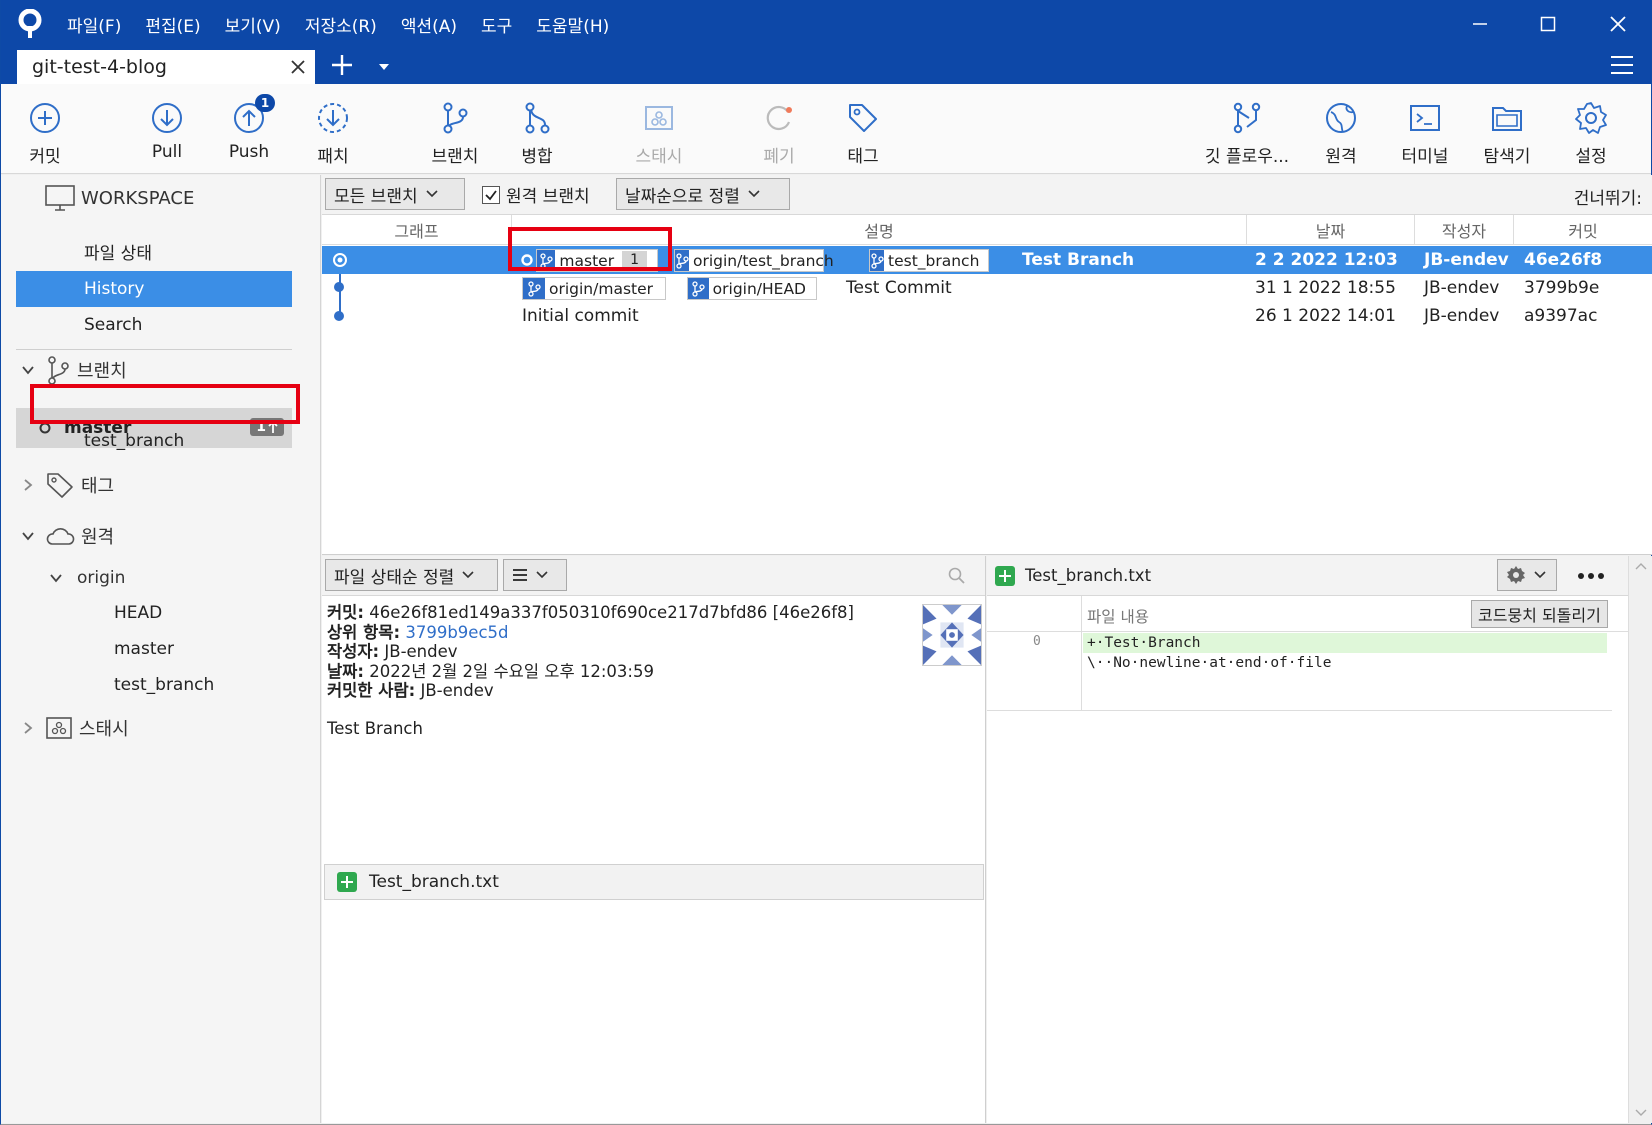  Describe the element at coordinates (253, 24) in the screenshot. I see `menu-view: 보기(V)` at that location.